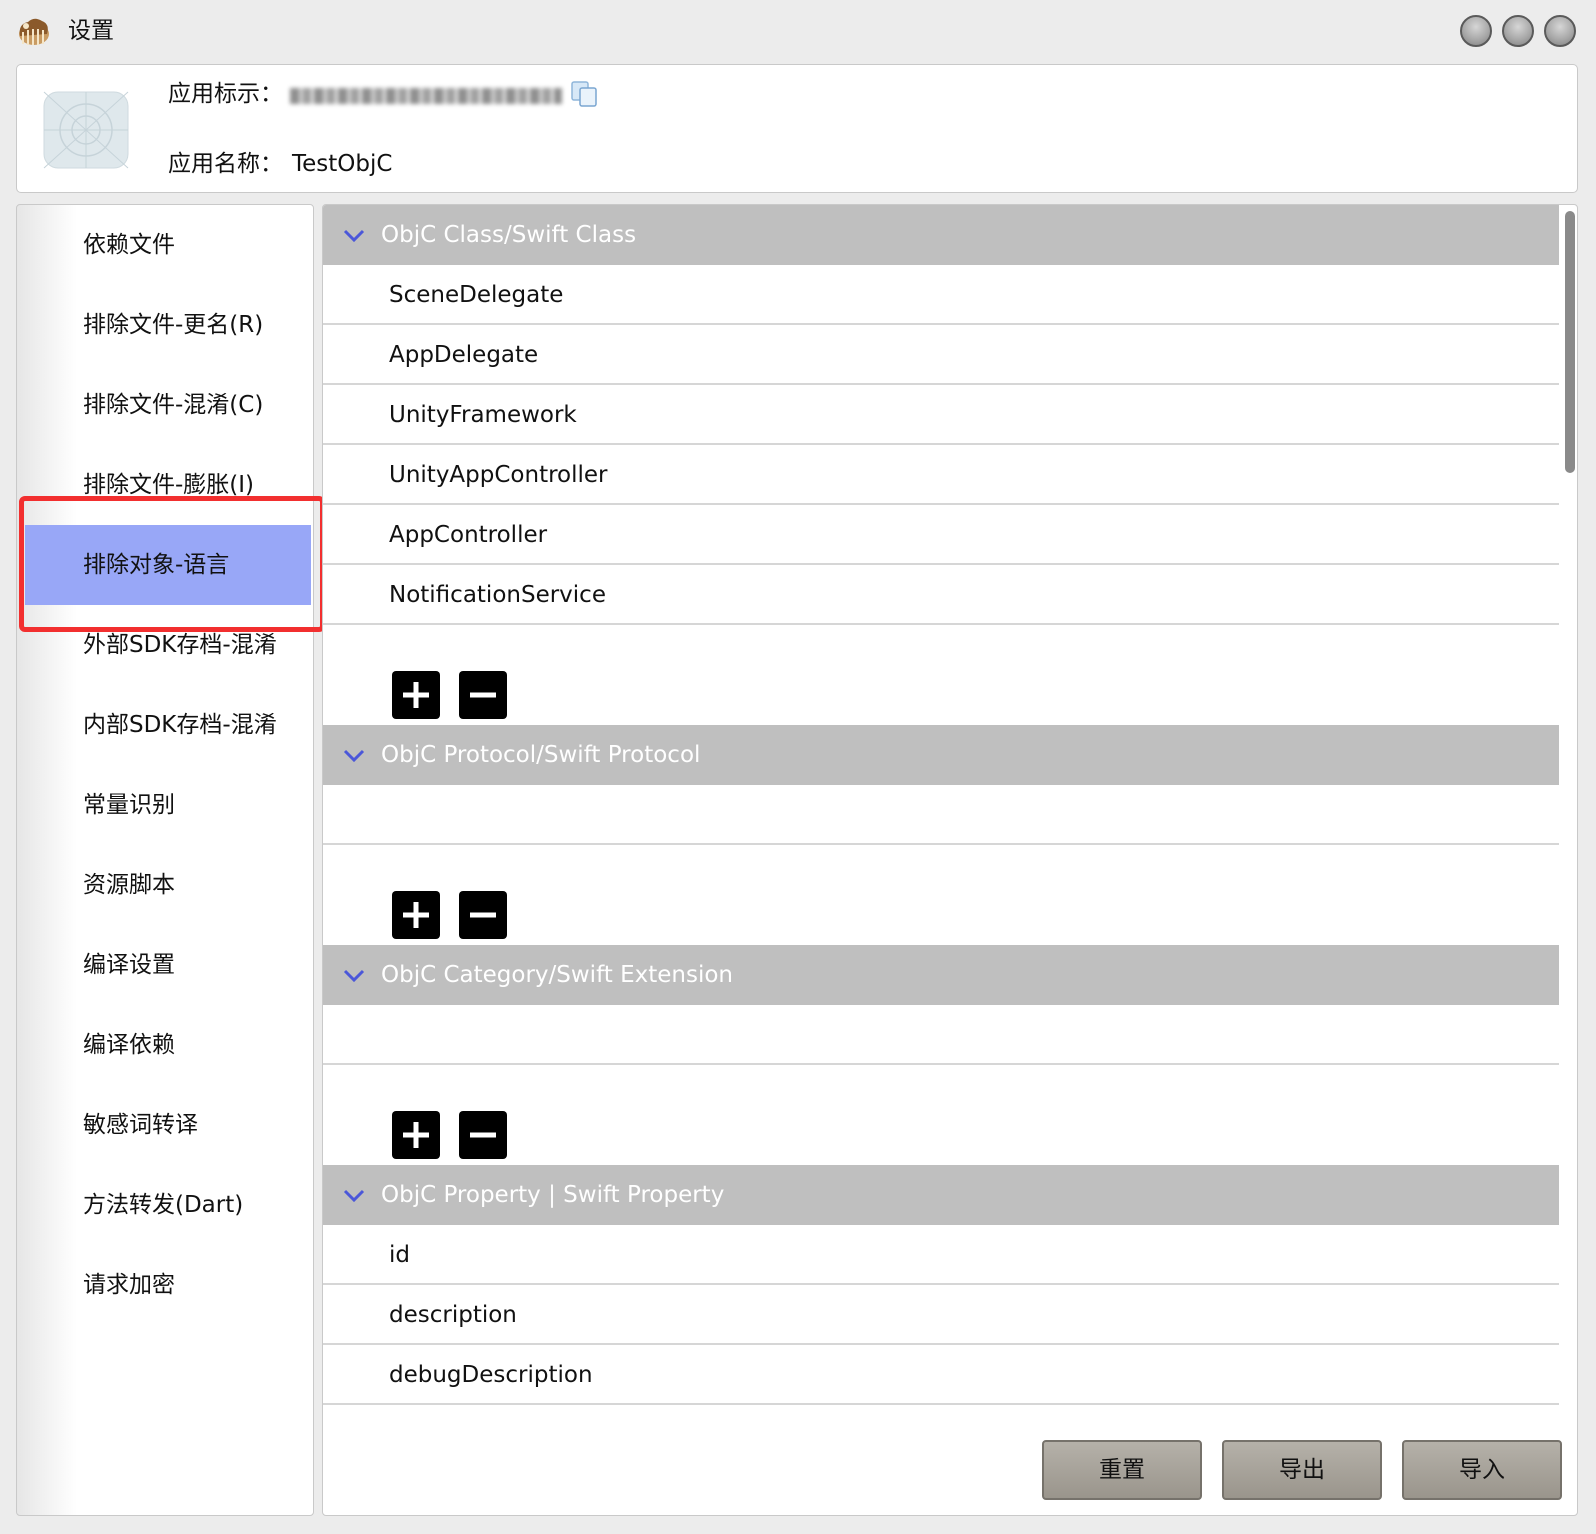  I want to click on sidebar-item-build-dependencies: 编译依赖, so click(168, 1045).